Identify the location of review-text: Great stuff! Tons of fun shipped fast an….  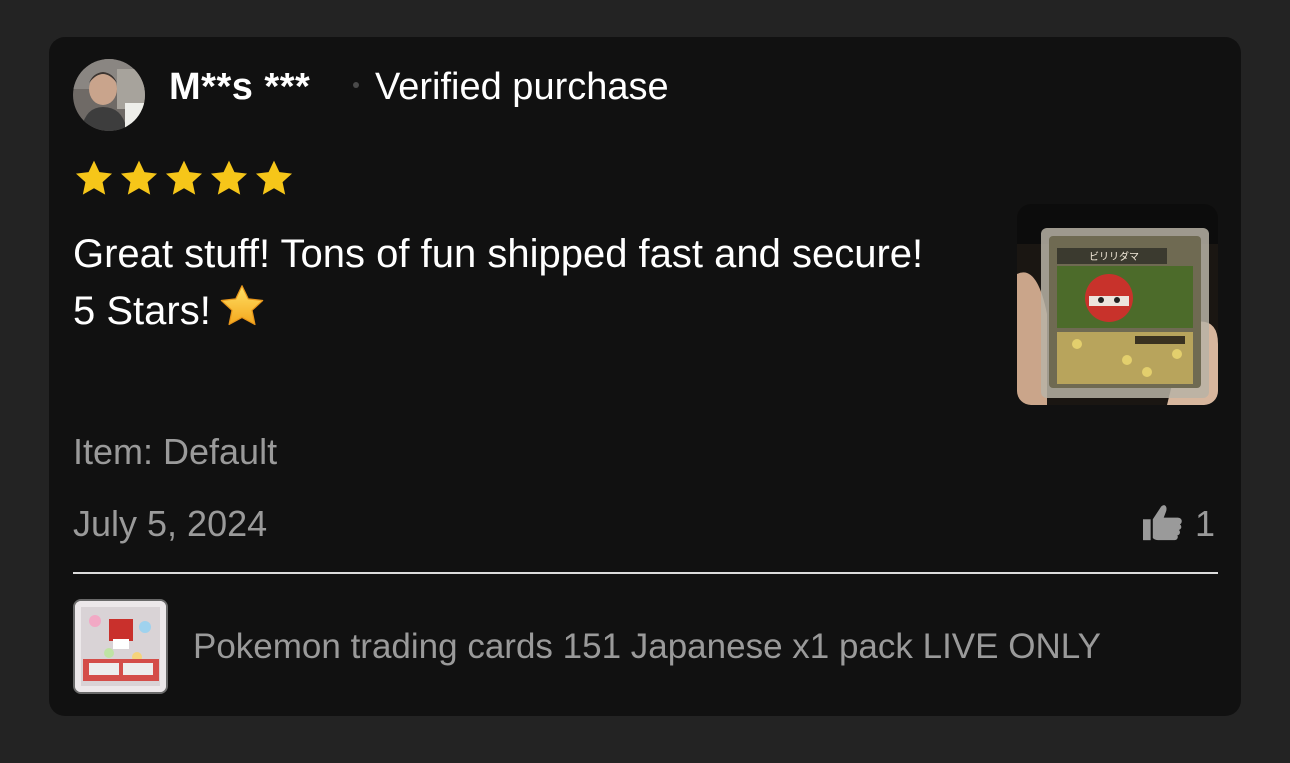
(513, 287).